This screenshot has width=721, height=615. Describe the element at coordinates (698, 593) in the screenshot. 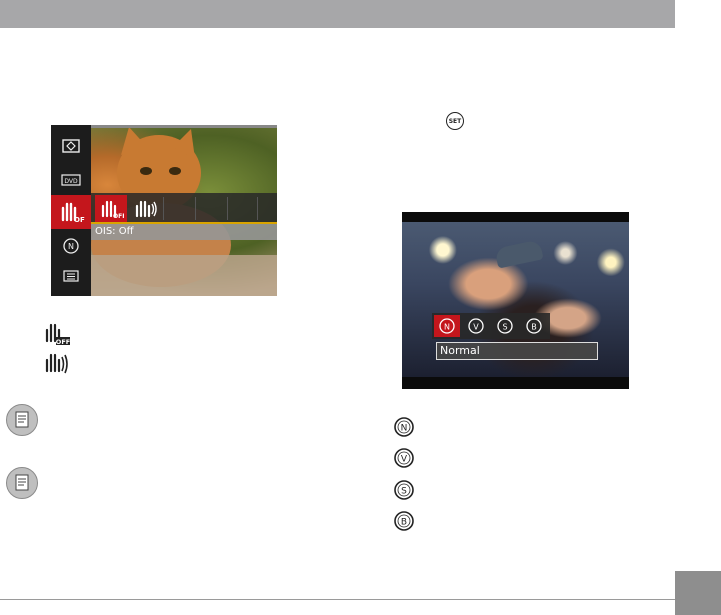

I see `page-tab` at that location.